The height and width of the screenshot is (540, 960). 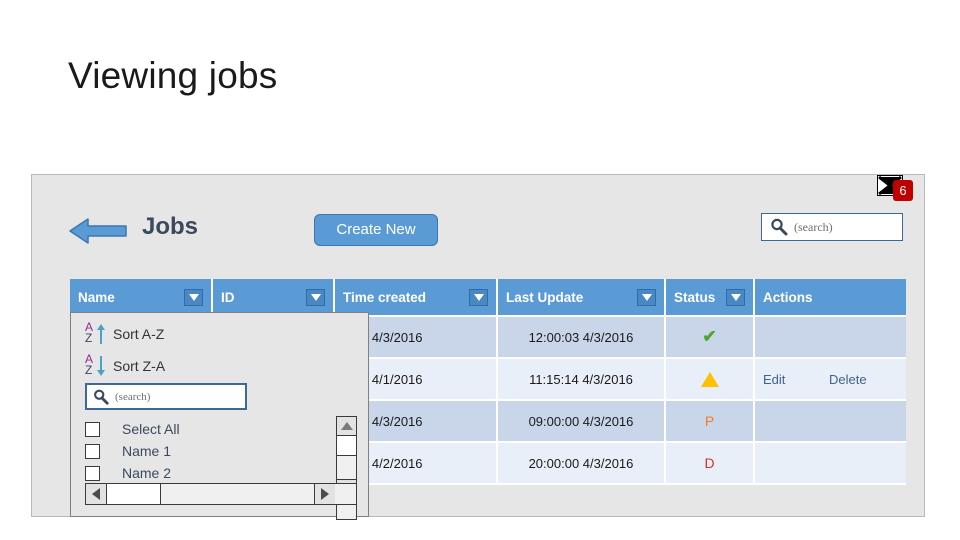 What do you see at coordinates (582, 380) in the screenshot?
I see `cell-last-update: 11:15:14 4/3/2016` at bounding box center [582, 380].